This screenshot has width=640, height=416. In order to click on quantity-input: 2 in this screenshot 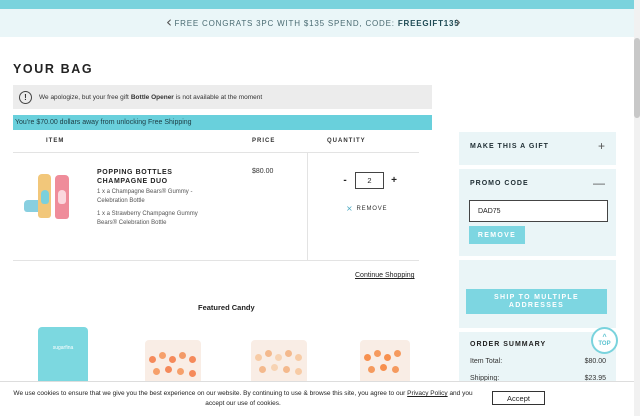, I will do `click(369, 180)`.